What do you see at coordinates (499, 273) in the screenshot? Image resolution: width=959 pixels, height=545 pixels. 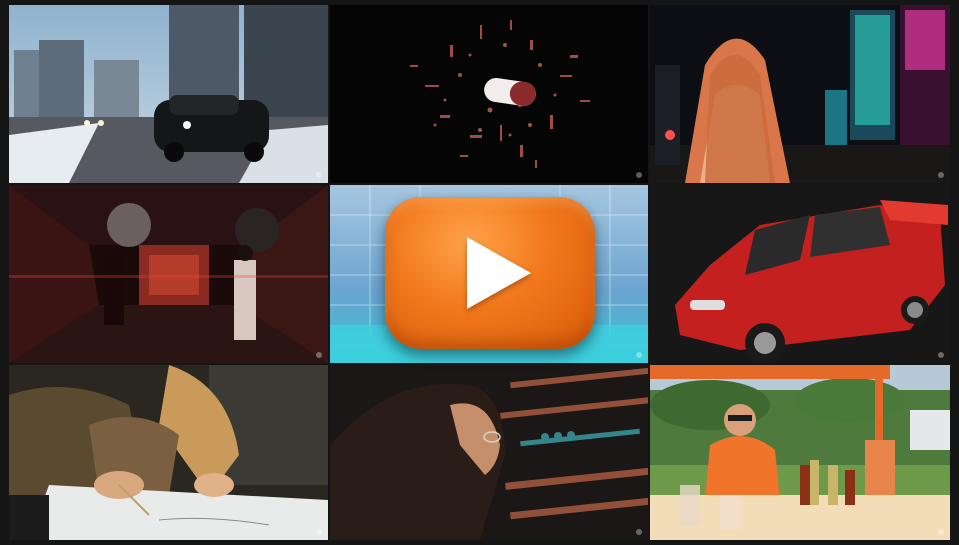 I see `play-icon` at bounding box center [499, 273].